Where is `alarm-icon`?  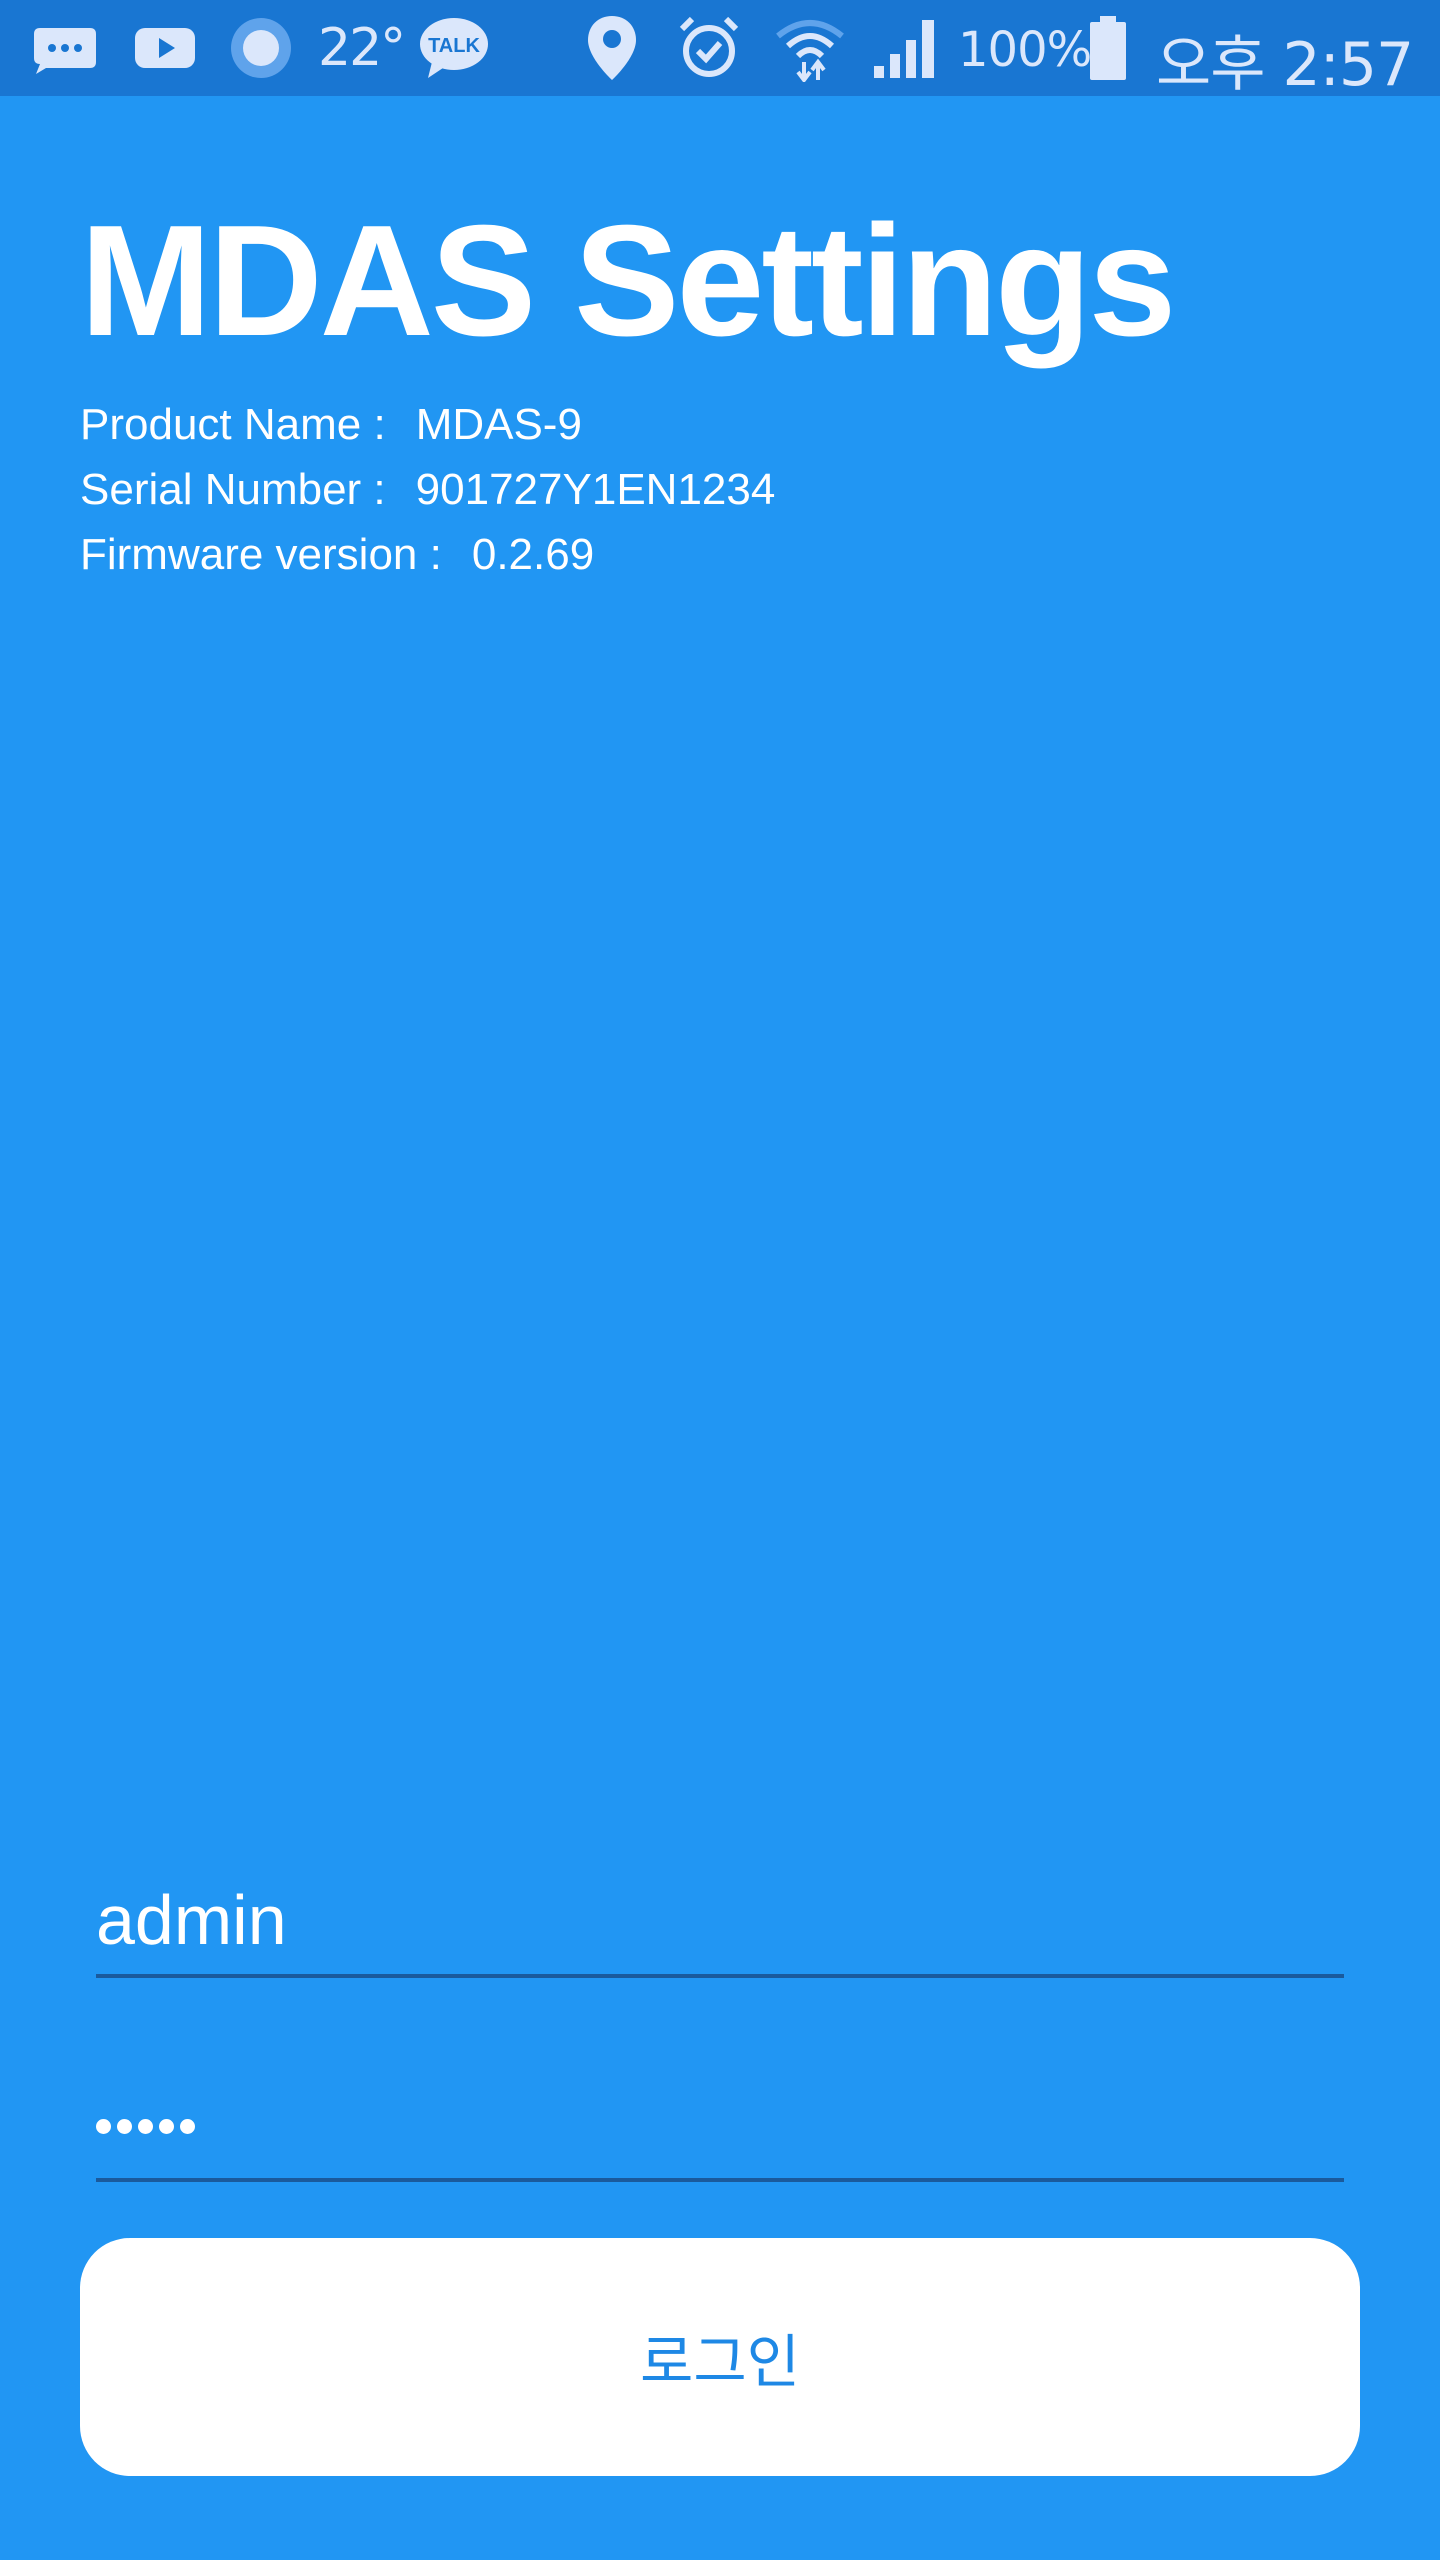 alarm-icon is located at coordinates (709, 48).